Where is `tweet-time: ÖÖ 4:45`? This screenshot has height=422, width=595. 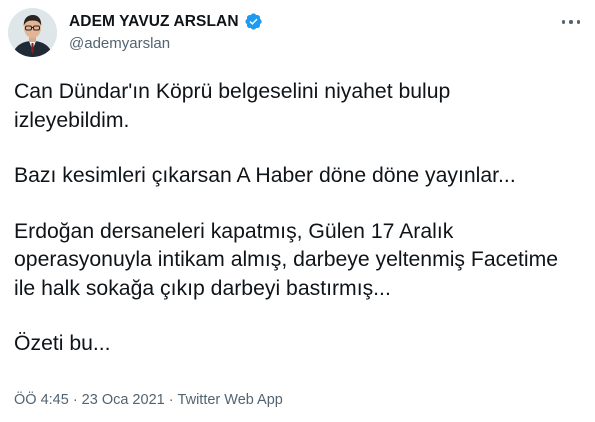 tweet-time: ÖÖ 4:45 is located at coordinates (41, 400).